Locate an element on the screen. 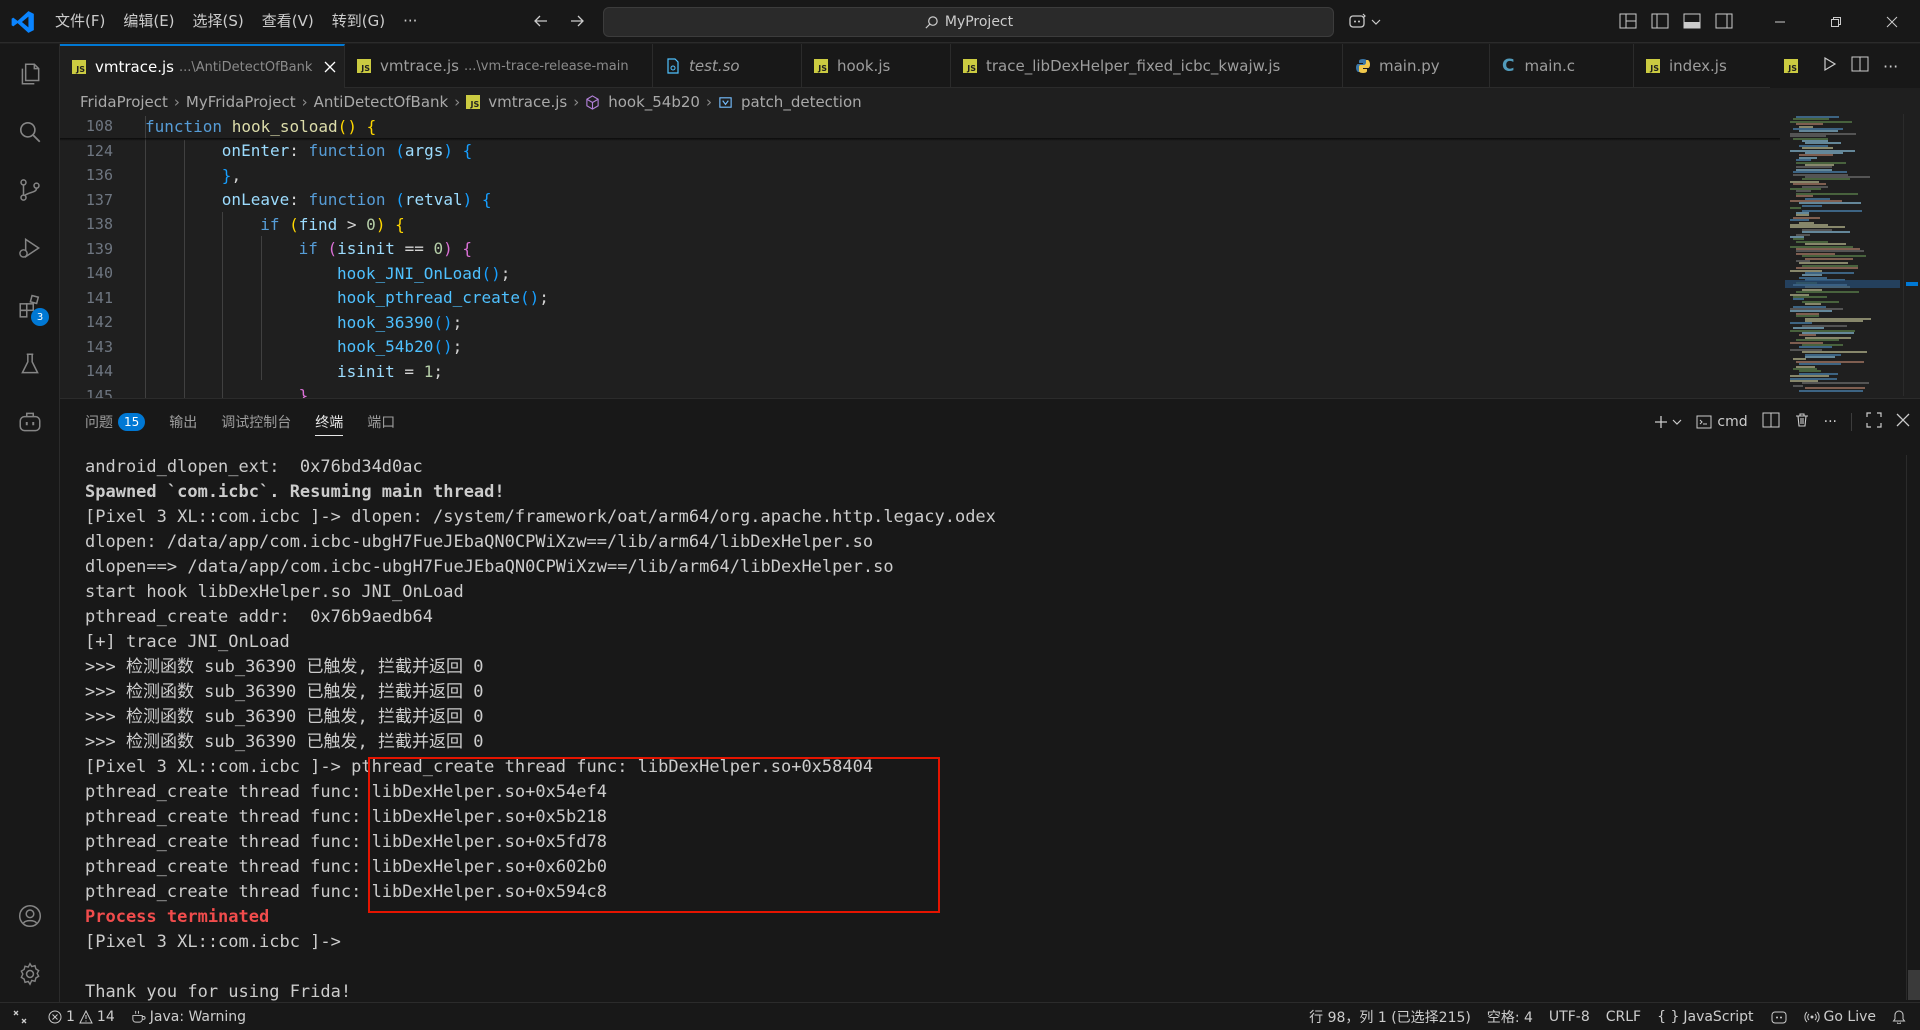 This screenshot has width=1920, height=1030. testing-icon is located at coordinates (30, 364).